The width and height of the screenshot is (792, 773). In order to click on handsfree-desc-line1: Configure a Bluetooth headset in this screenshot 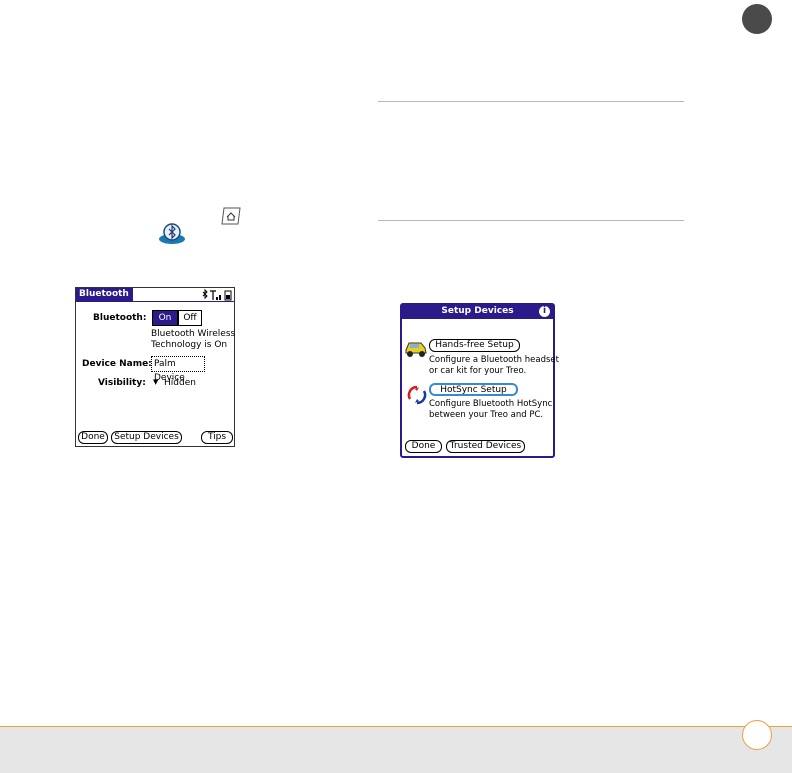, I will do `click(494, 360)`.